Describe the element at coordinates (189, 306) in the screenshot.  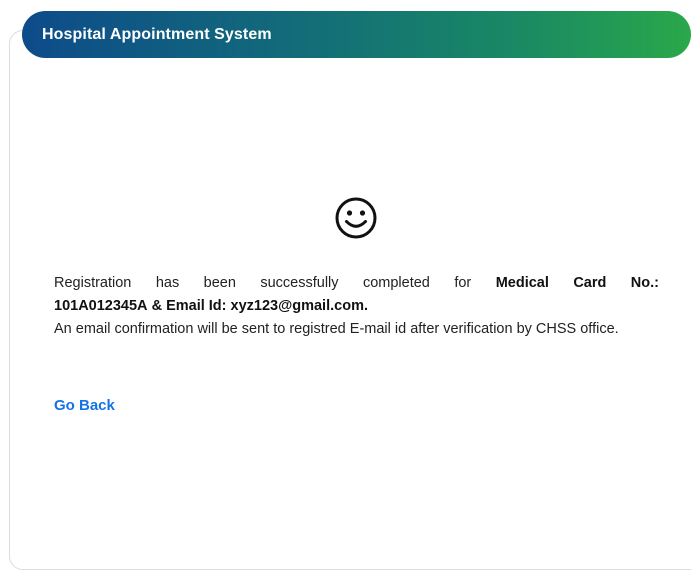
I see `email-label: & Email Id:` at that location.